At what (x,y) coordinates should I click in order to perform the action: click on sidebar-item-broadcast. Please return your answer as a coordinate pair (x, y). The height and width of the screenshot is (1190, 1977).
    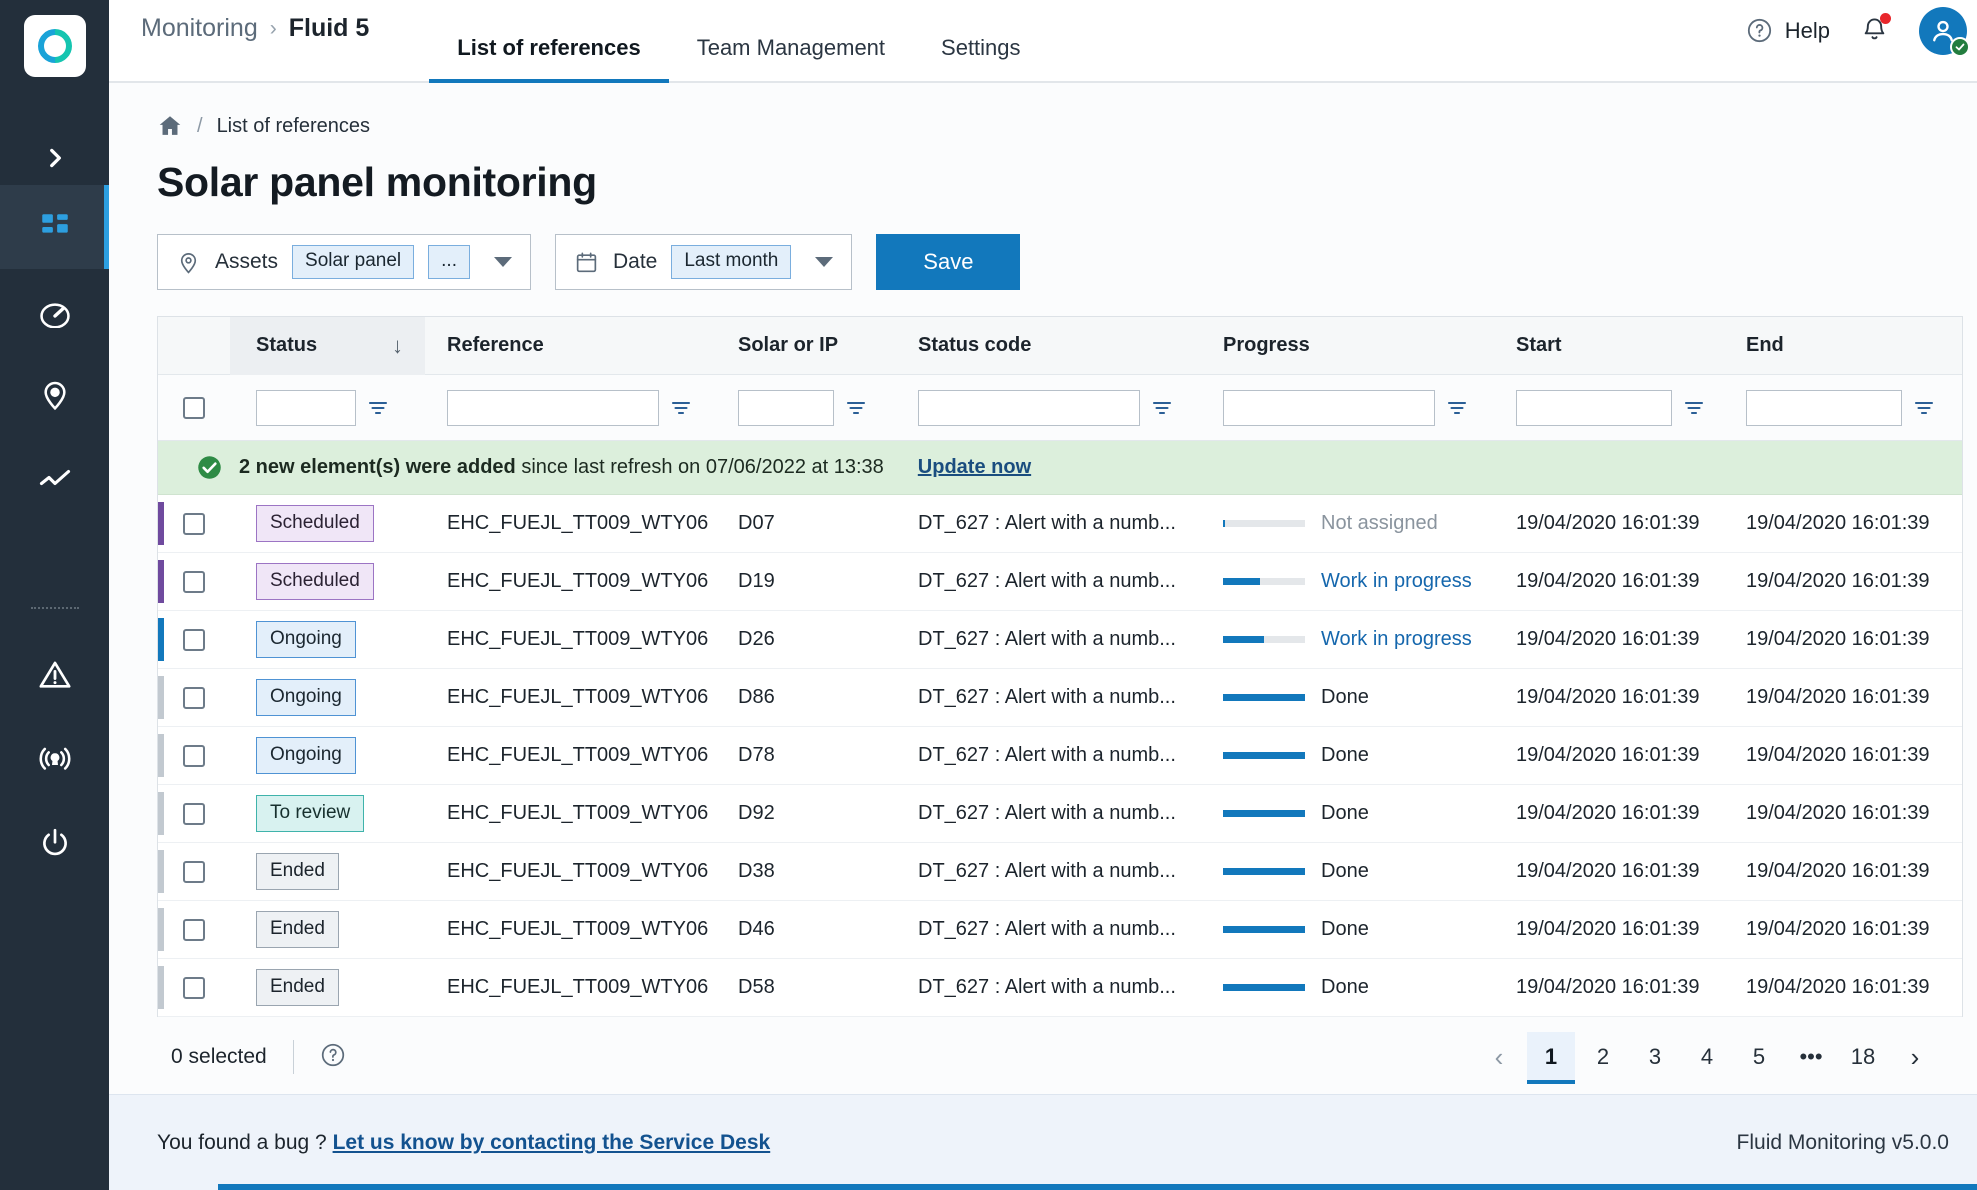
    Looking at the image, I should click on (54, 759).